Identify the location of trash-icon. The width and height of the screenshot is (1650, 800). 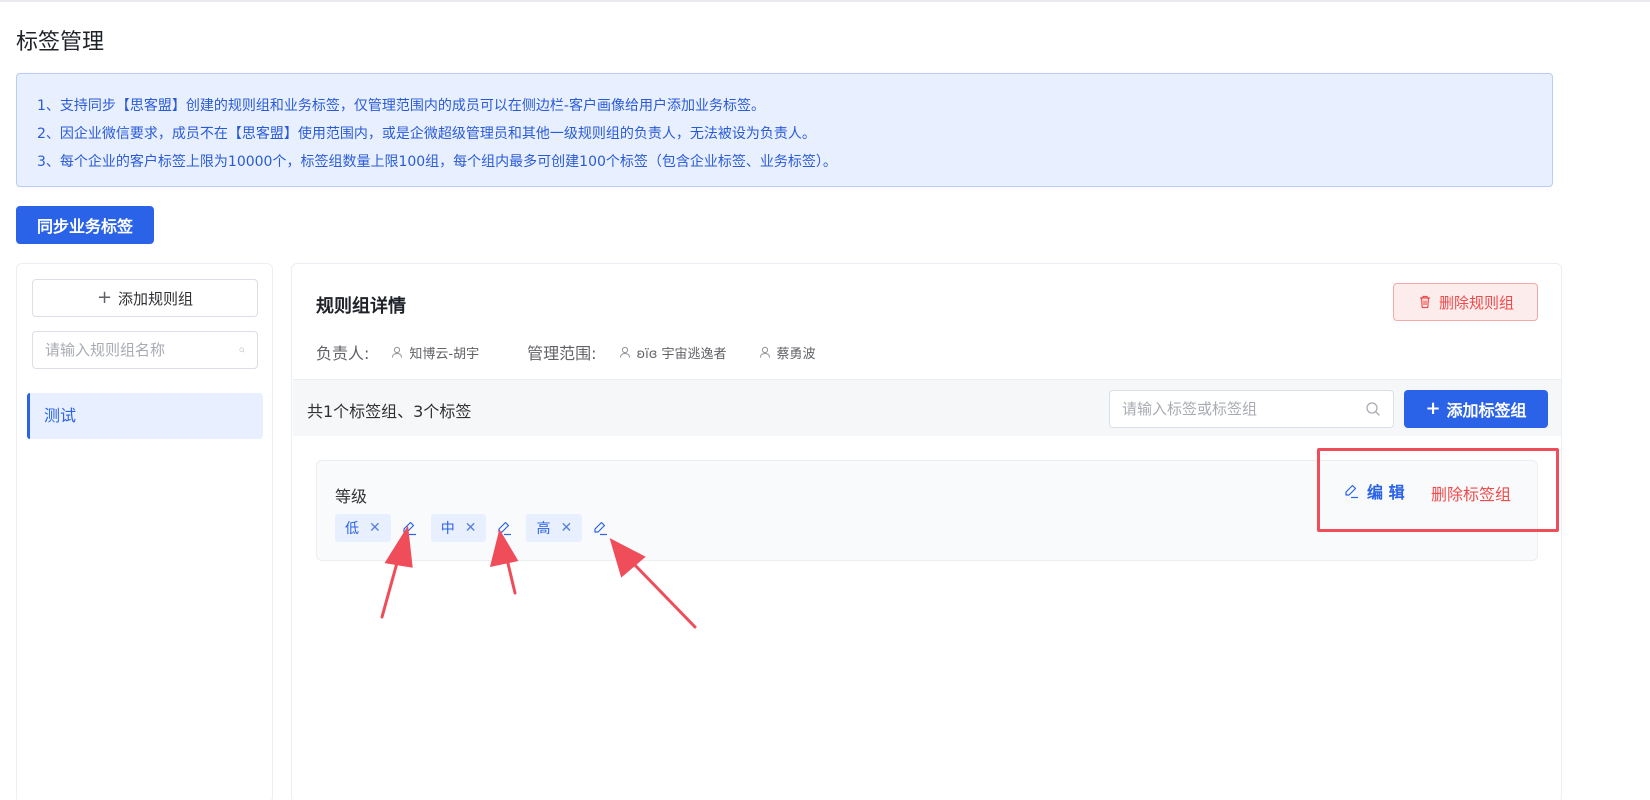
(1424, 302).